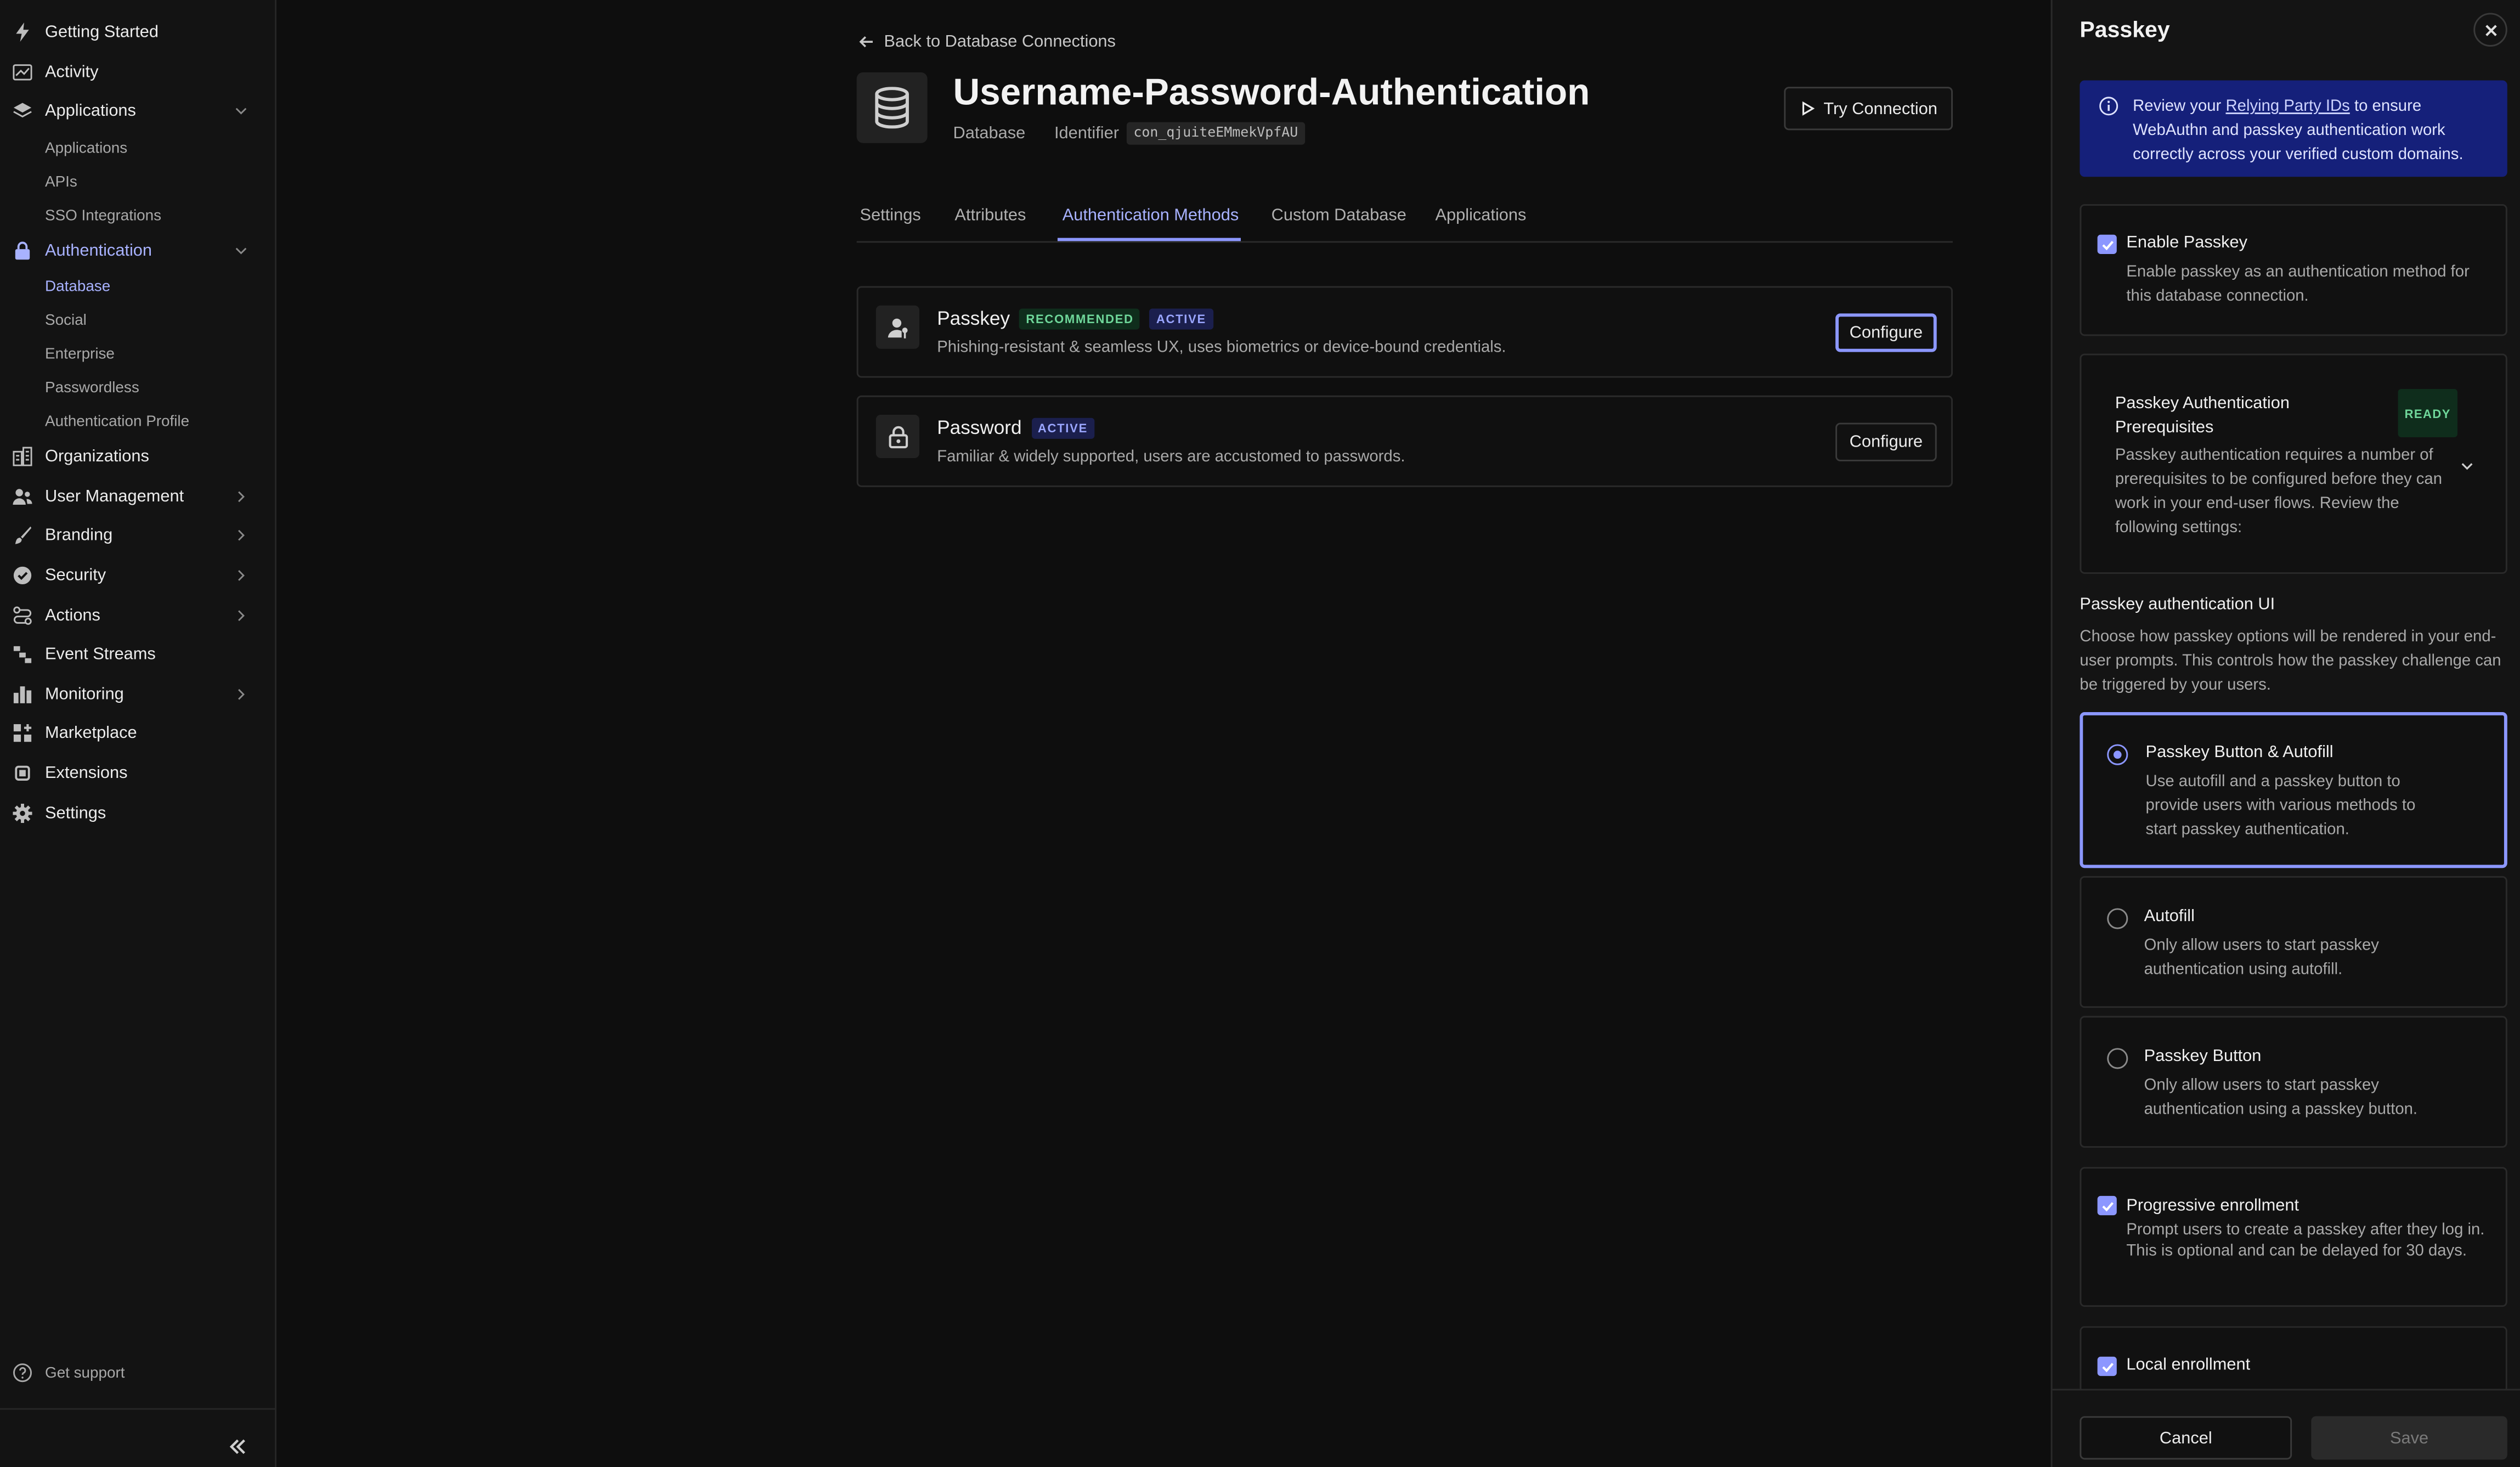 The width and height of the screenshot is (2520, 1467). Describe the element at coordinates (1339, 215) in the screenshot. I see `tab-custom-database: Custom Database` at that location.